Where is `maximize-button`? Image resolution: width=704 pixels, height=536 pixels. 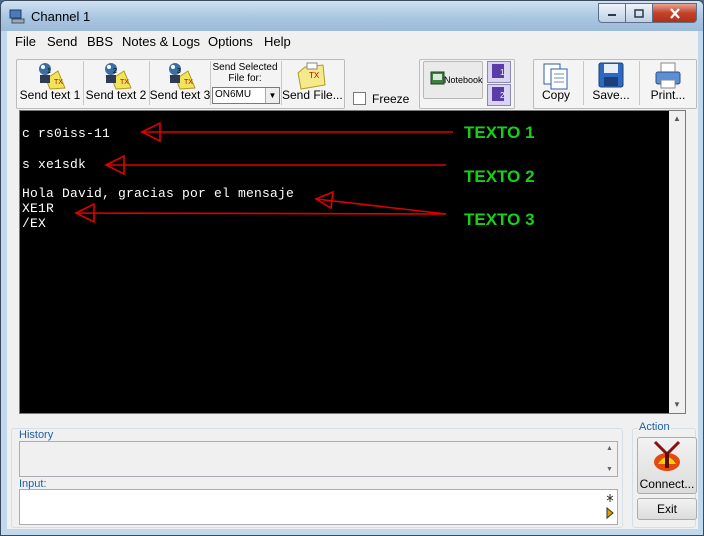
maximize-button is located at coordinates (638, 13).